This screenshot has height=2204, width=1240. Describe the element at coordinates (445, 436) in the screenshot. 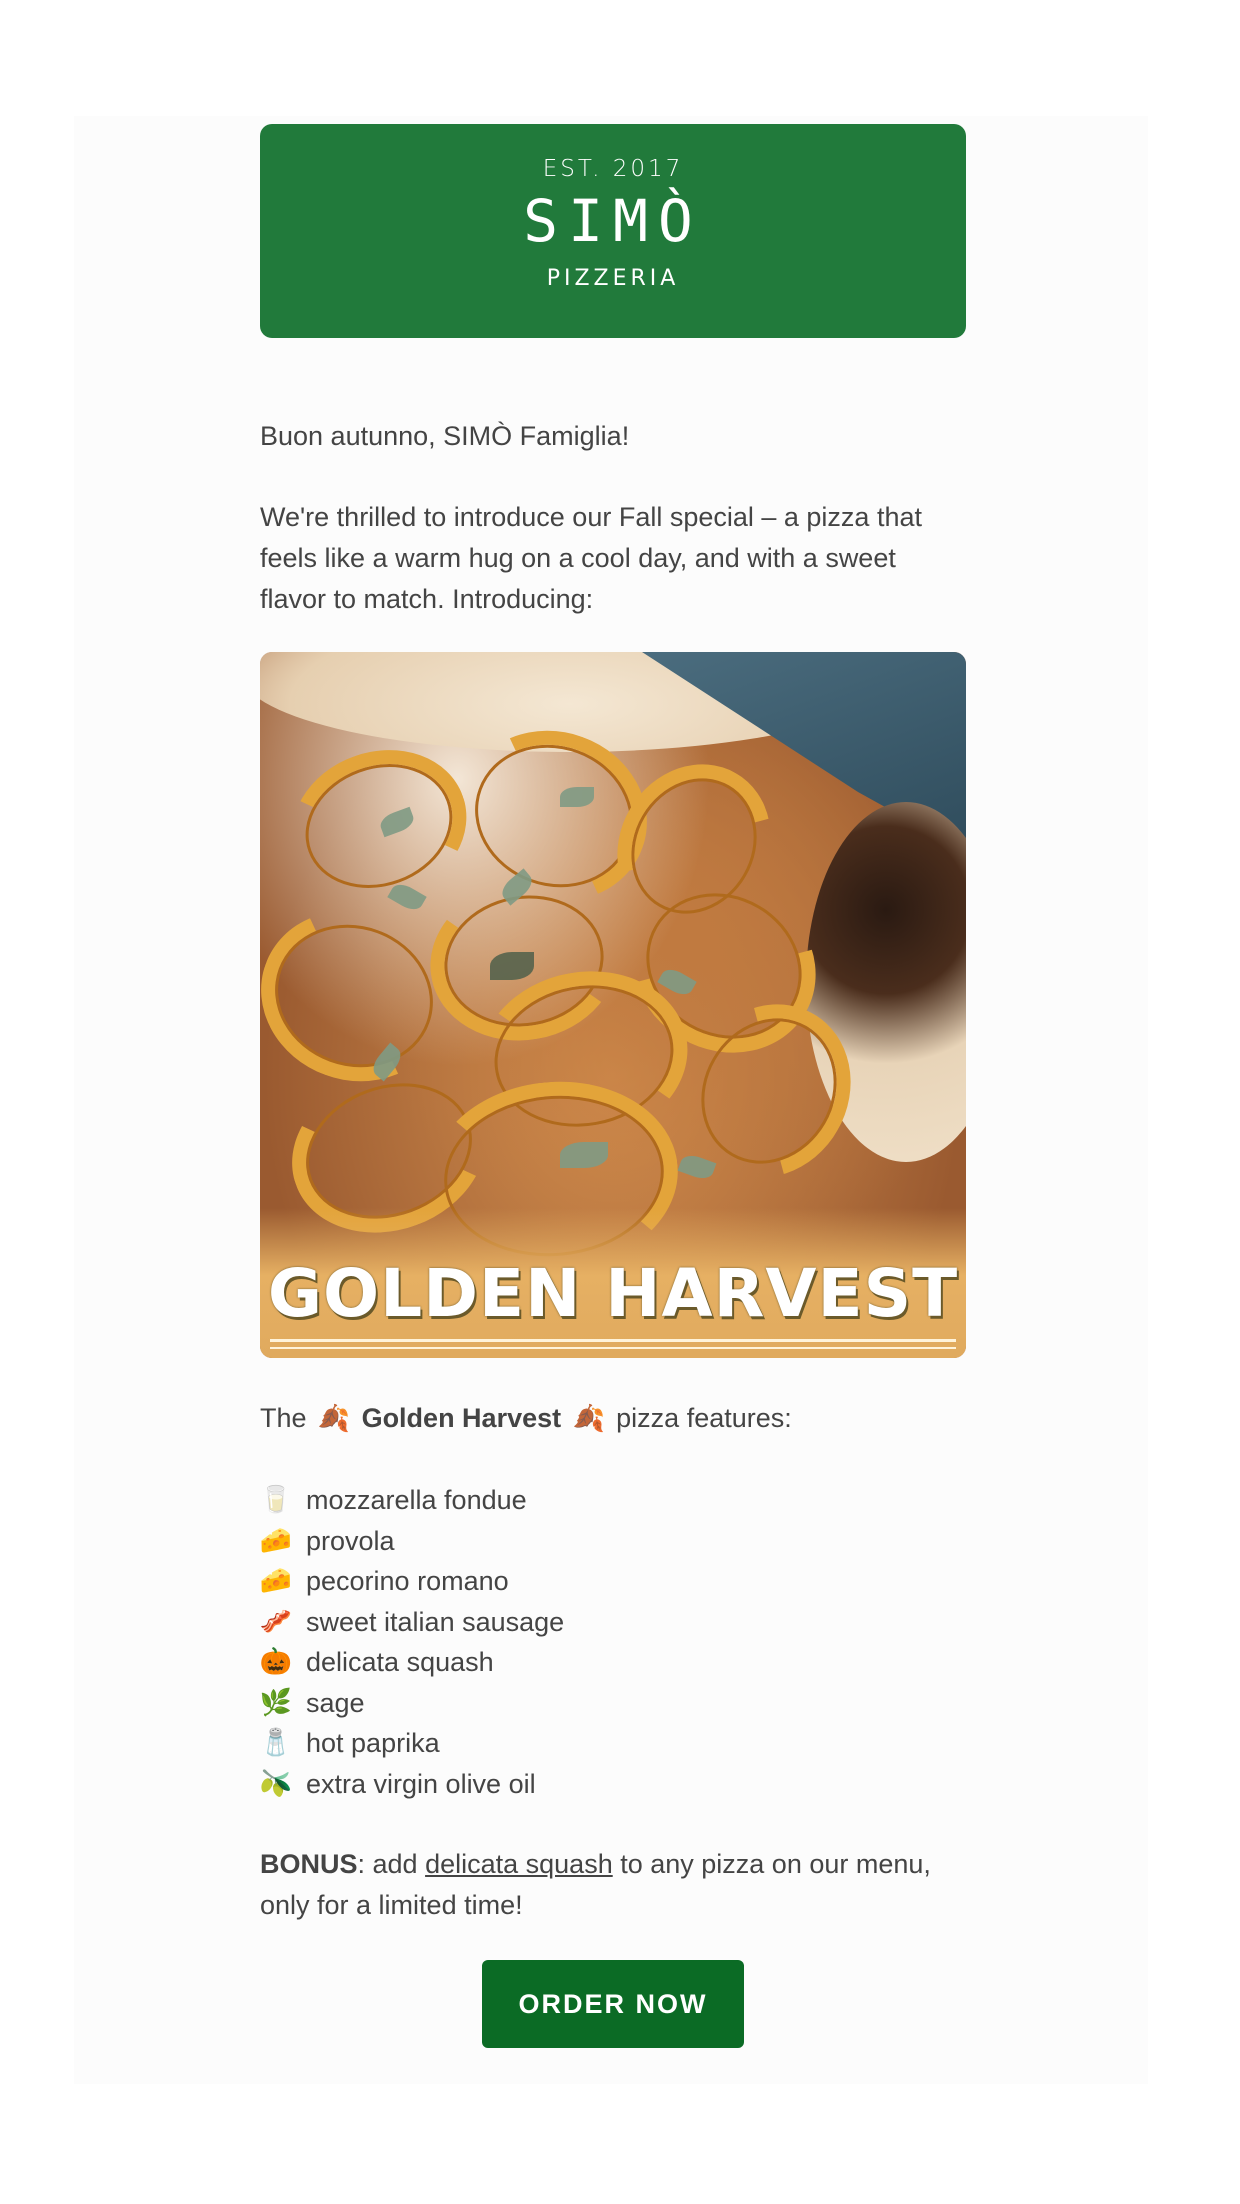

I see `greeting: Buon autunno, SIMÒ Famiglia!` at that location.